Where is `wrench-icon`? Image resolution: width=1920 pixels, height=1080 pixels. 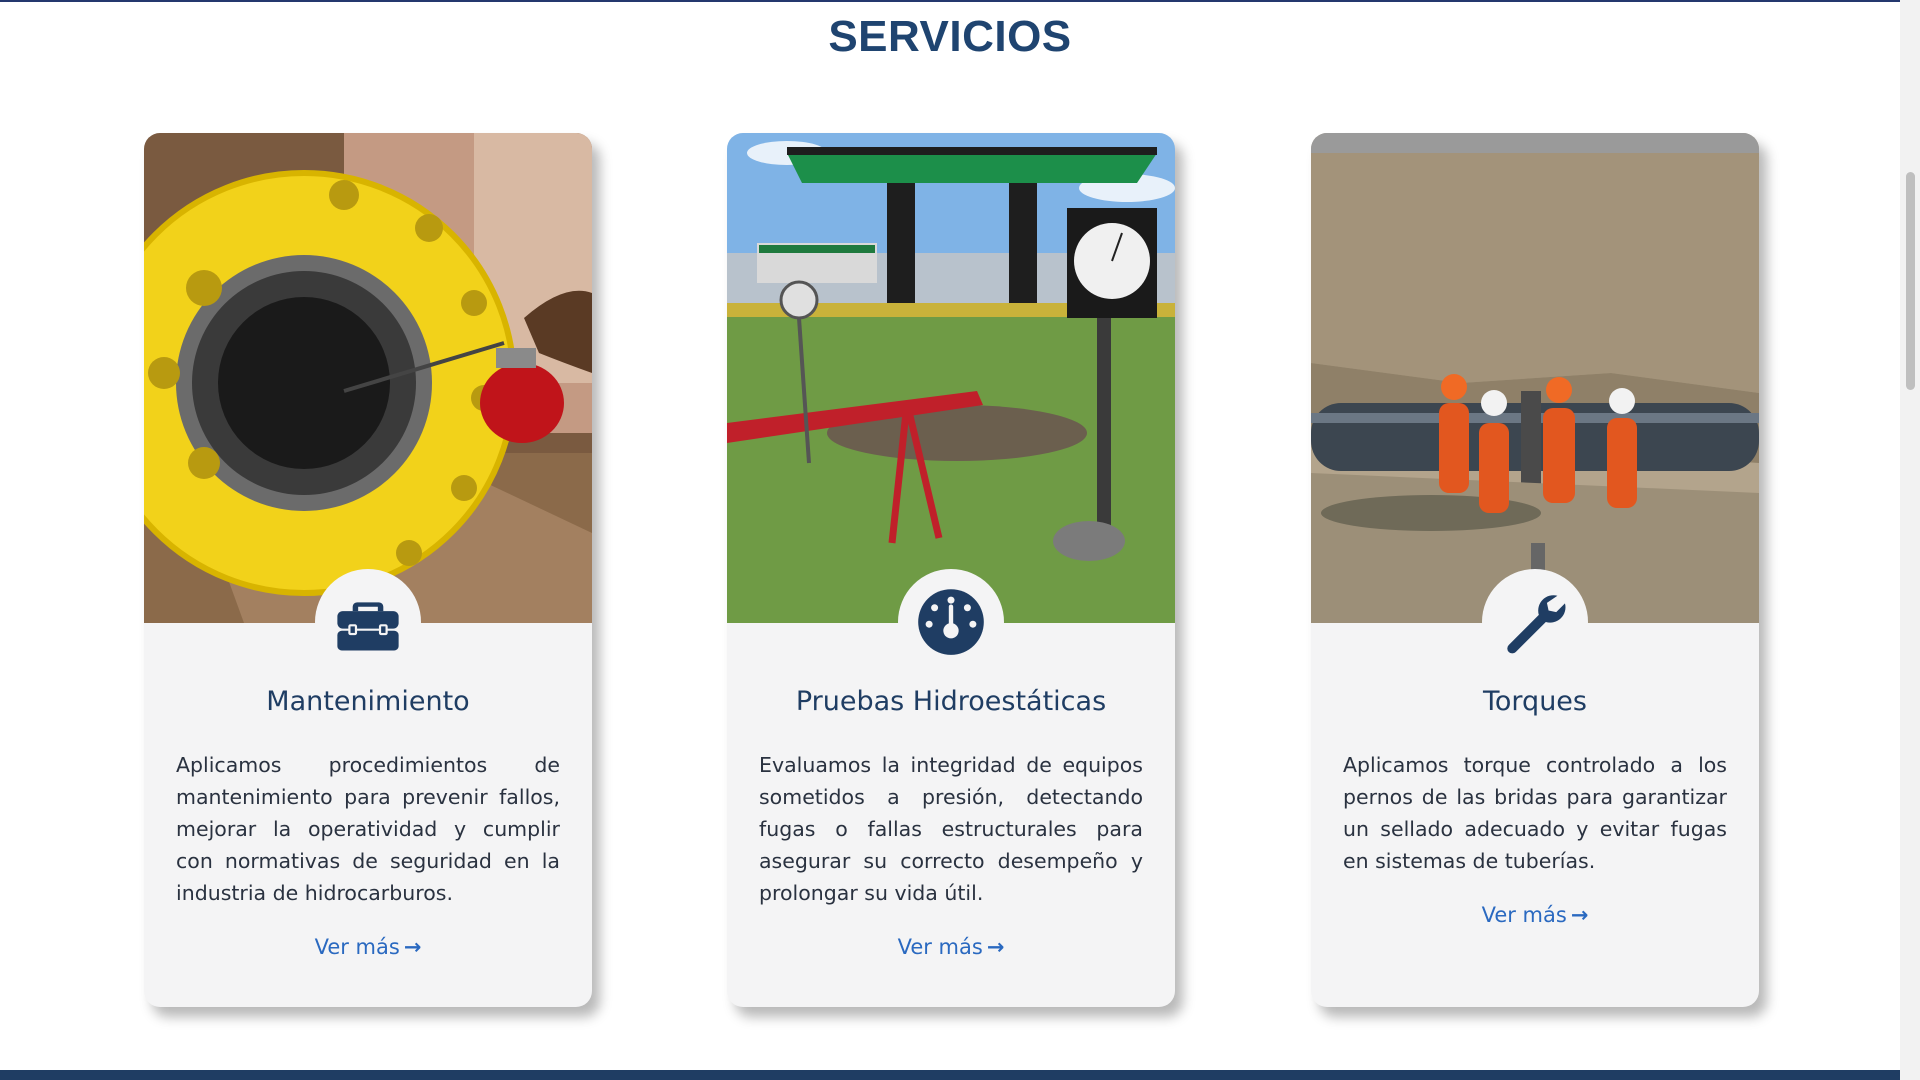 wrench-icon is located at coordinates (1536, 624).